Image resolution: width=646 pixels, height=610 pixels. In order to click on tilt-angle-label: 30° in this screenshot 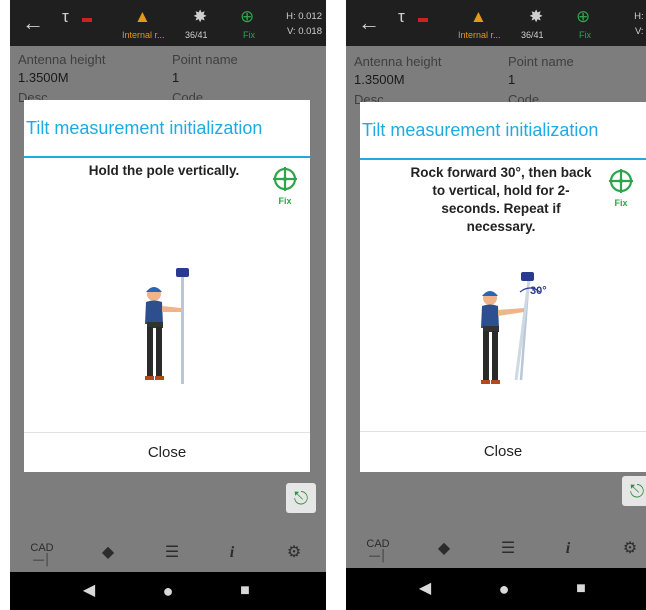, I will do `click(538, 291)`.